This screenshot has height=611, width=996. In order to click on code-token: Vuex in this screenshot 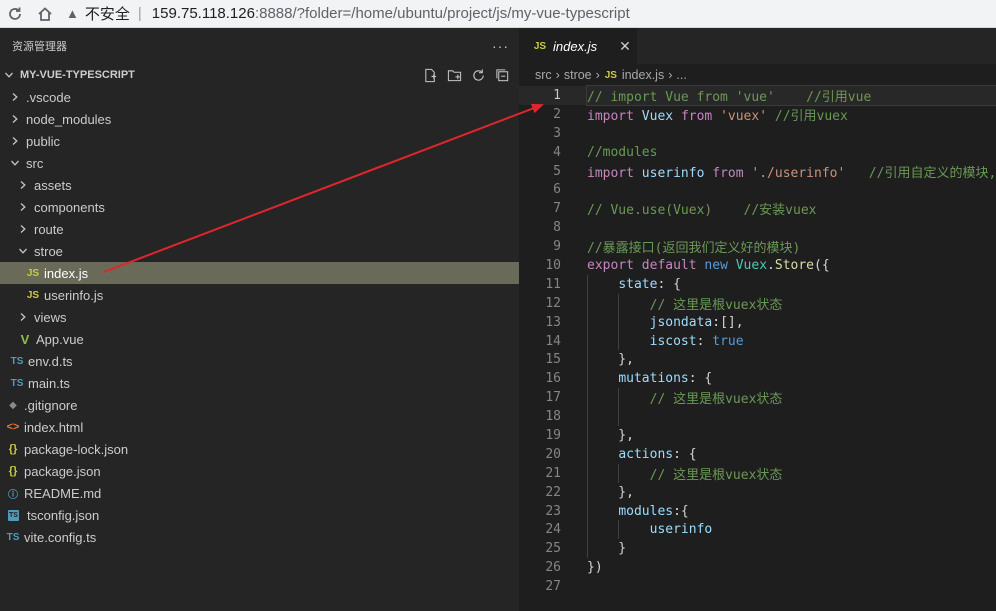, I will do `click(751, 265)`.